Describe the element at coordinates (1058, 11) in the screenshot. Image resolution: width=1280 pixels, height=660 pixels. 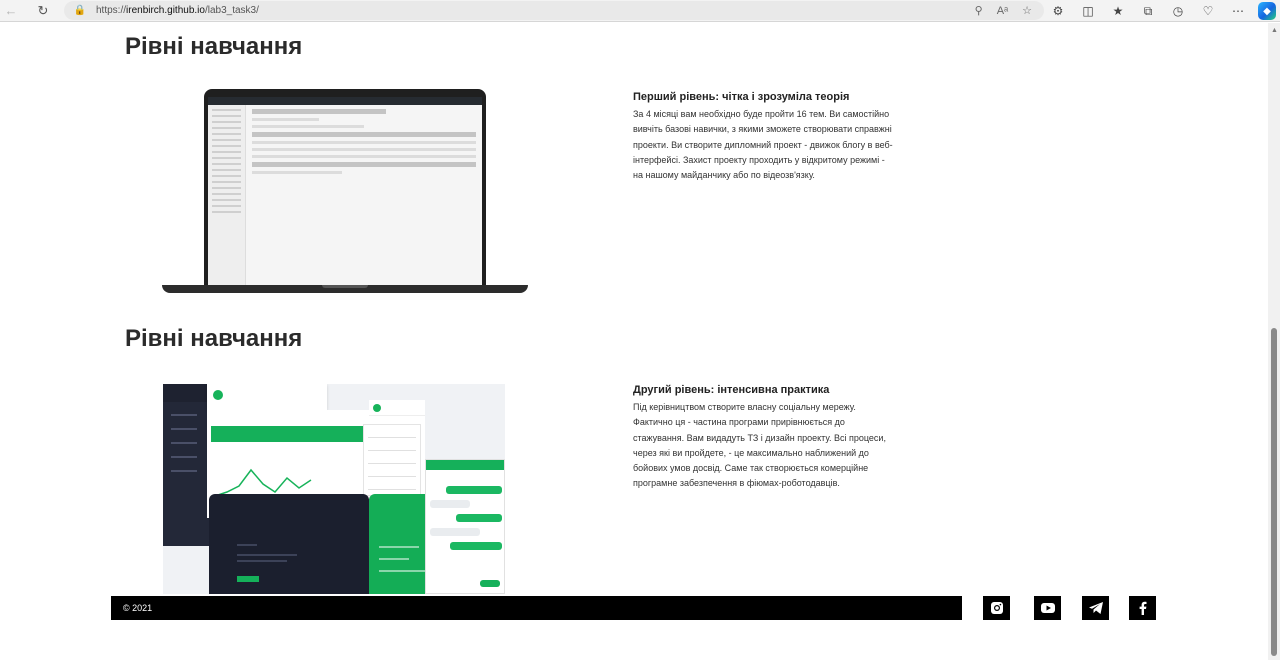
I see `extensions-icon: ⚙` at that location.